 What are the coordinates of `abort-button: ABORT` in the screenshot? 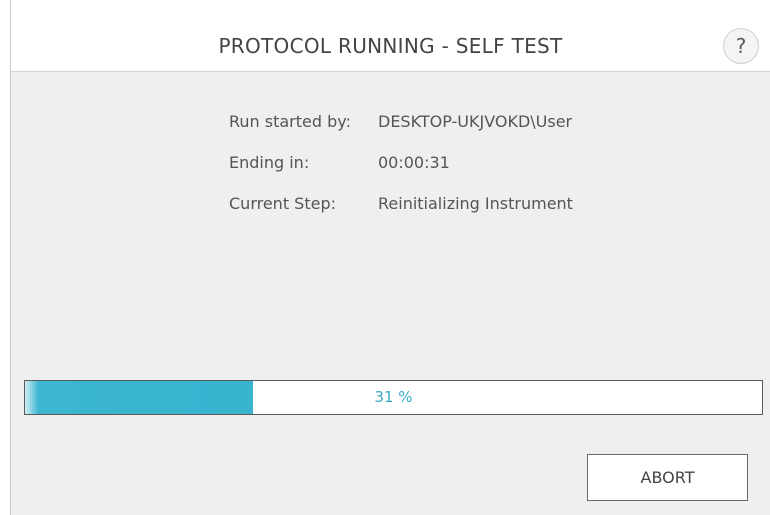 It's located at (667, 477).